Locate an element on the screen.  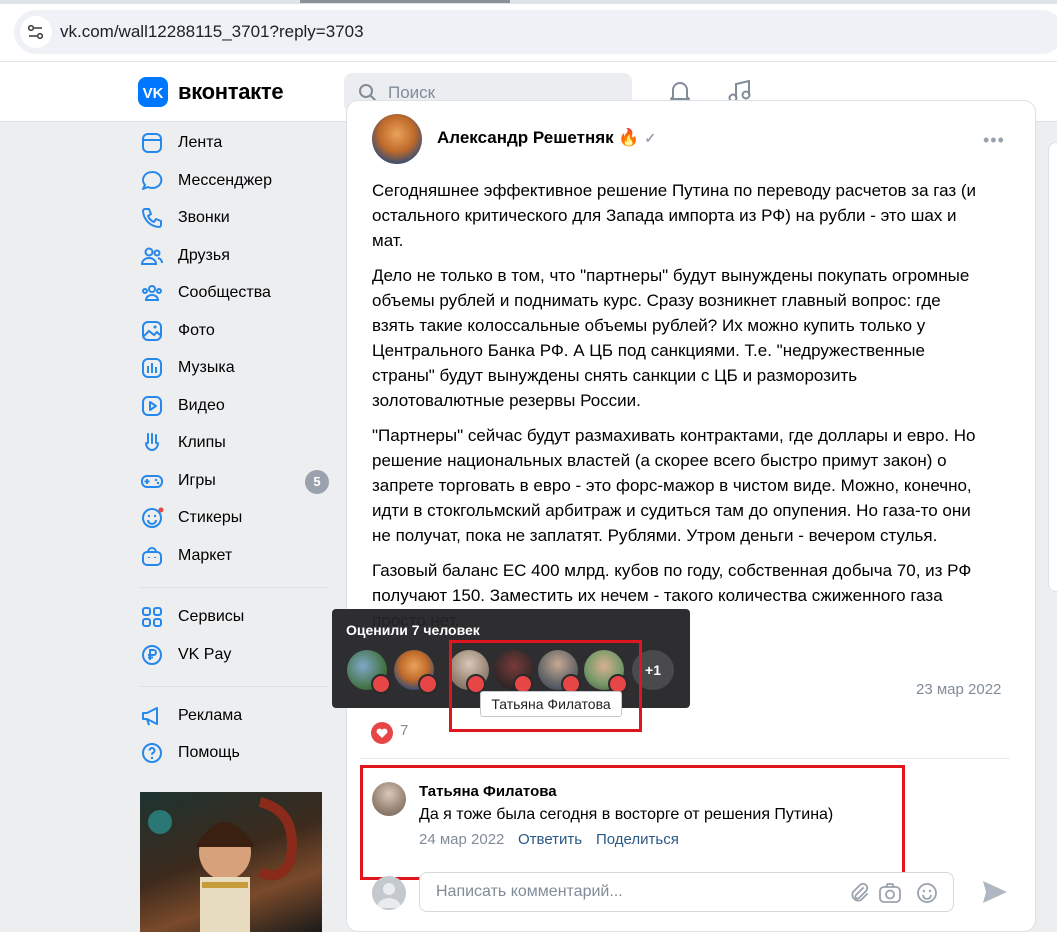
active-tab-indicator is located at coordinates (405, 1).